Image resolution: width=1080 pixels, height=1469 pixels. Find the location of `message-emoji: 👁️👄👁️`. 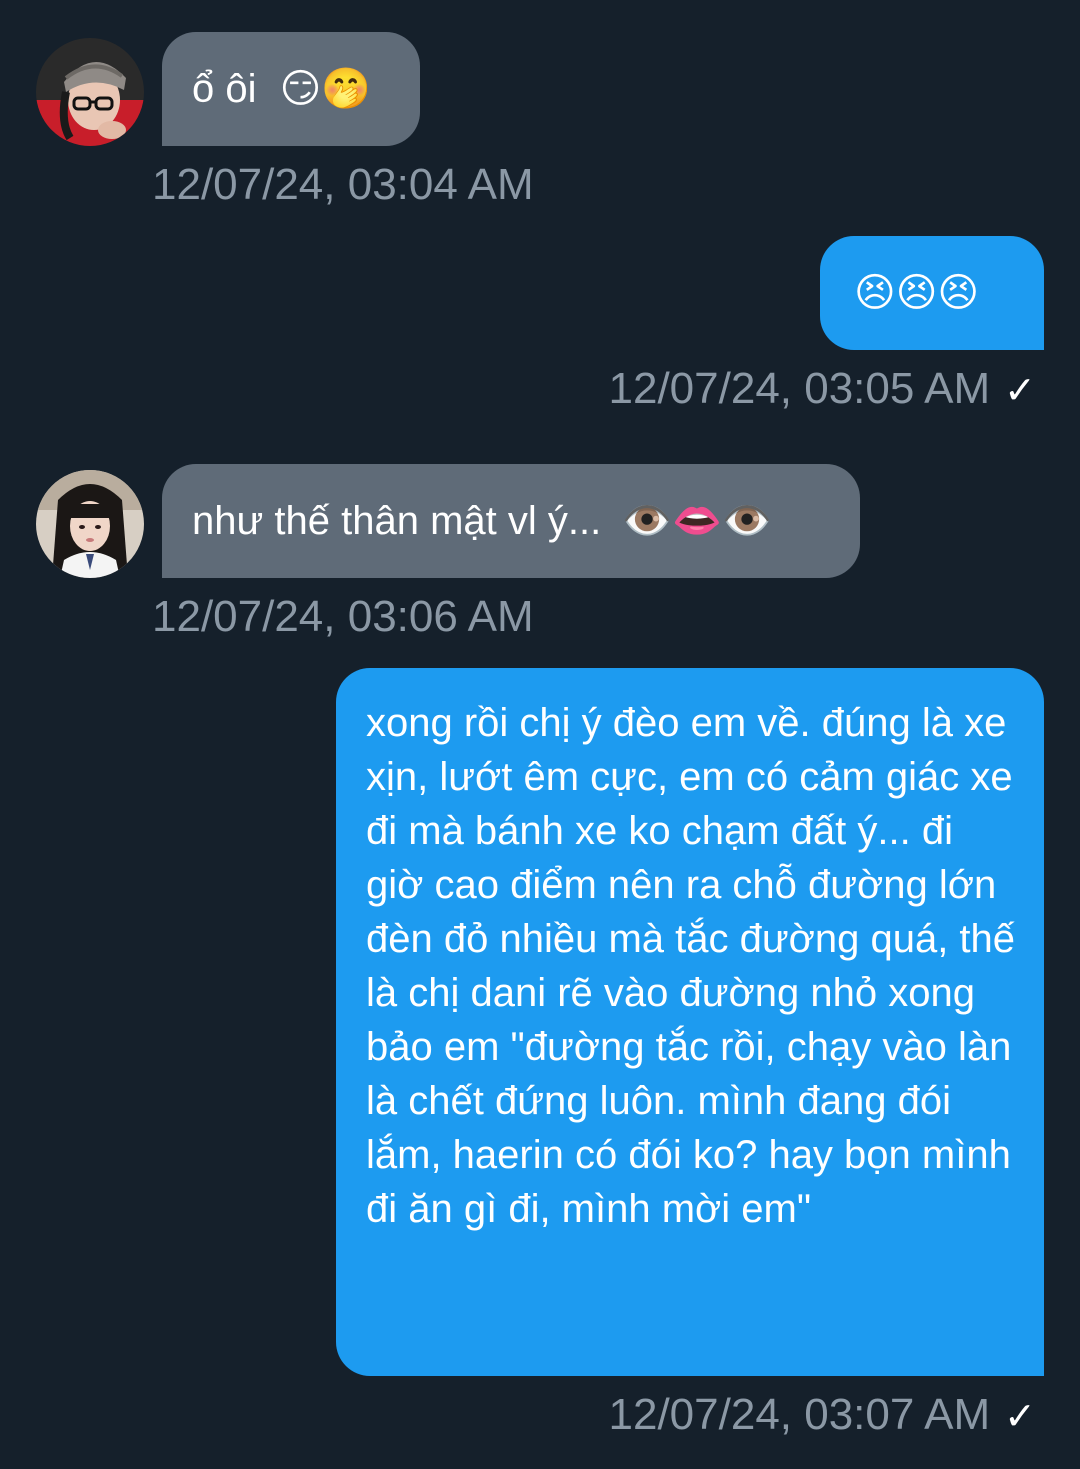

message-emoji: 👁️👄👁️ is located at coordinates (697, 521).